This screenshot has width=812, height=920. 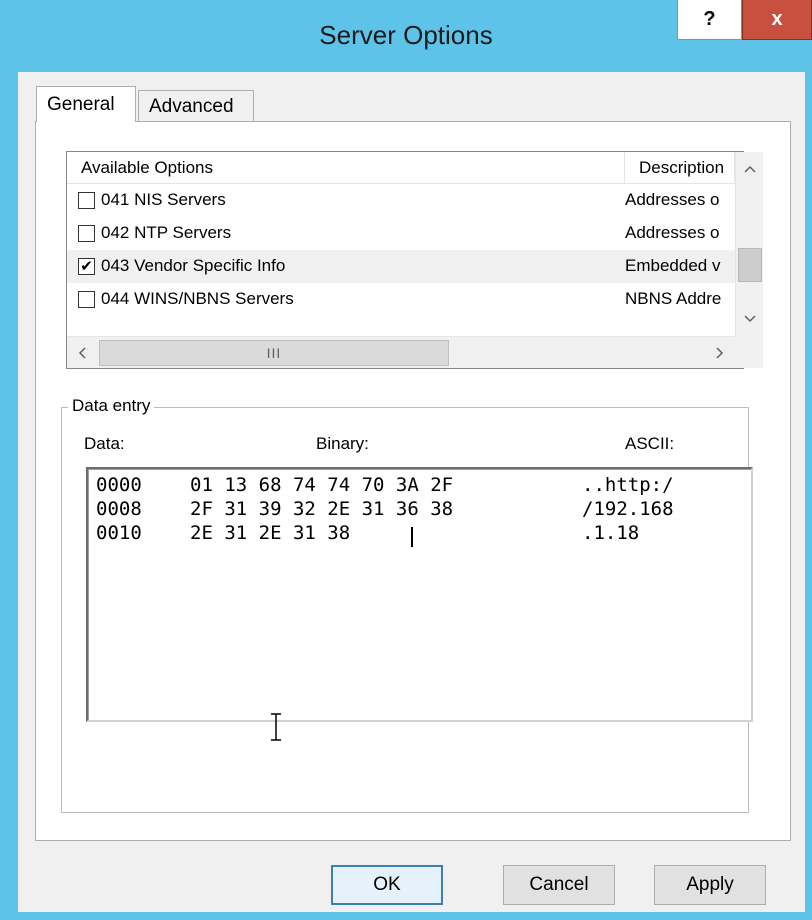 What do you see at coordinates (86, 104) in the screenshot?
I see `tab-general: General` at bounding box center [86, 104].